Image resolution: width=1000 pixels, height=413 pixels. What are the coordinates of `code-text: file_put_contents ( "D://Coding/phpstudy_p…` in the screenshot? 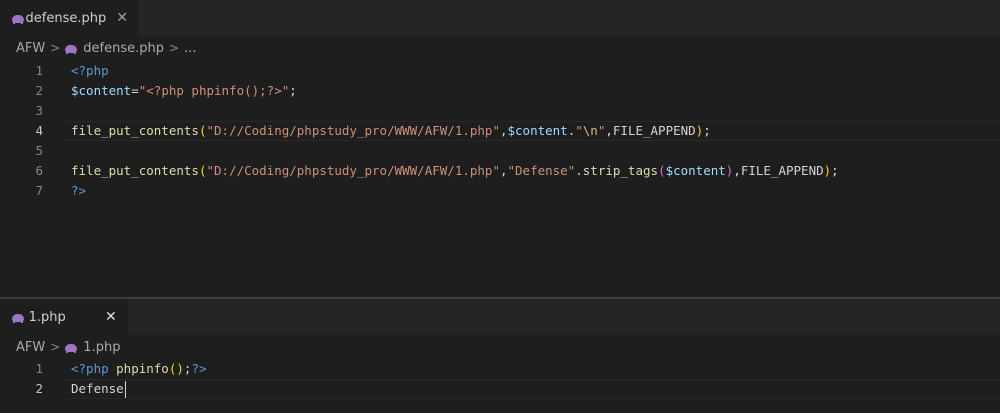 It's located at (455, 171).